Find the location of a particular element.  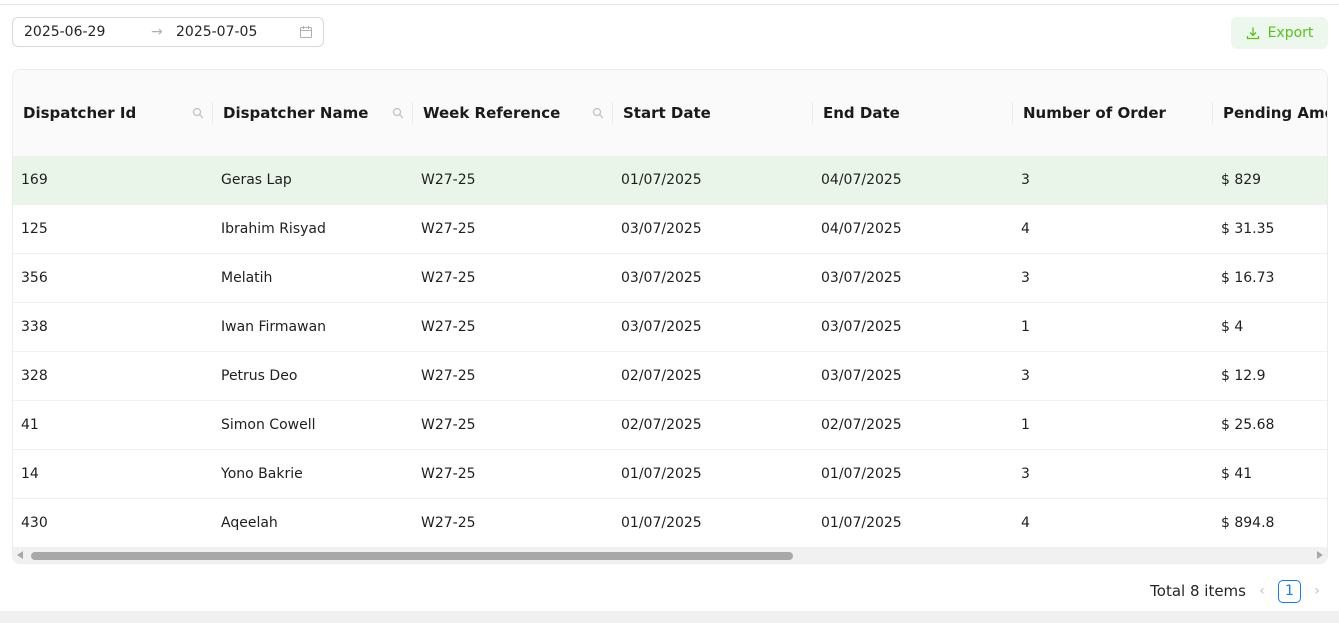

column-header-week-reference: Week Reference is located at coordinates (513, 113).